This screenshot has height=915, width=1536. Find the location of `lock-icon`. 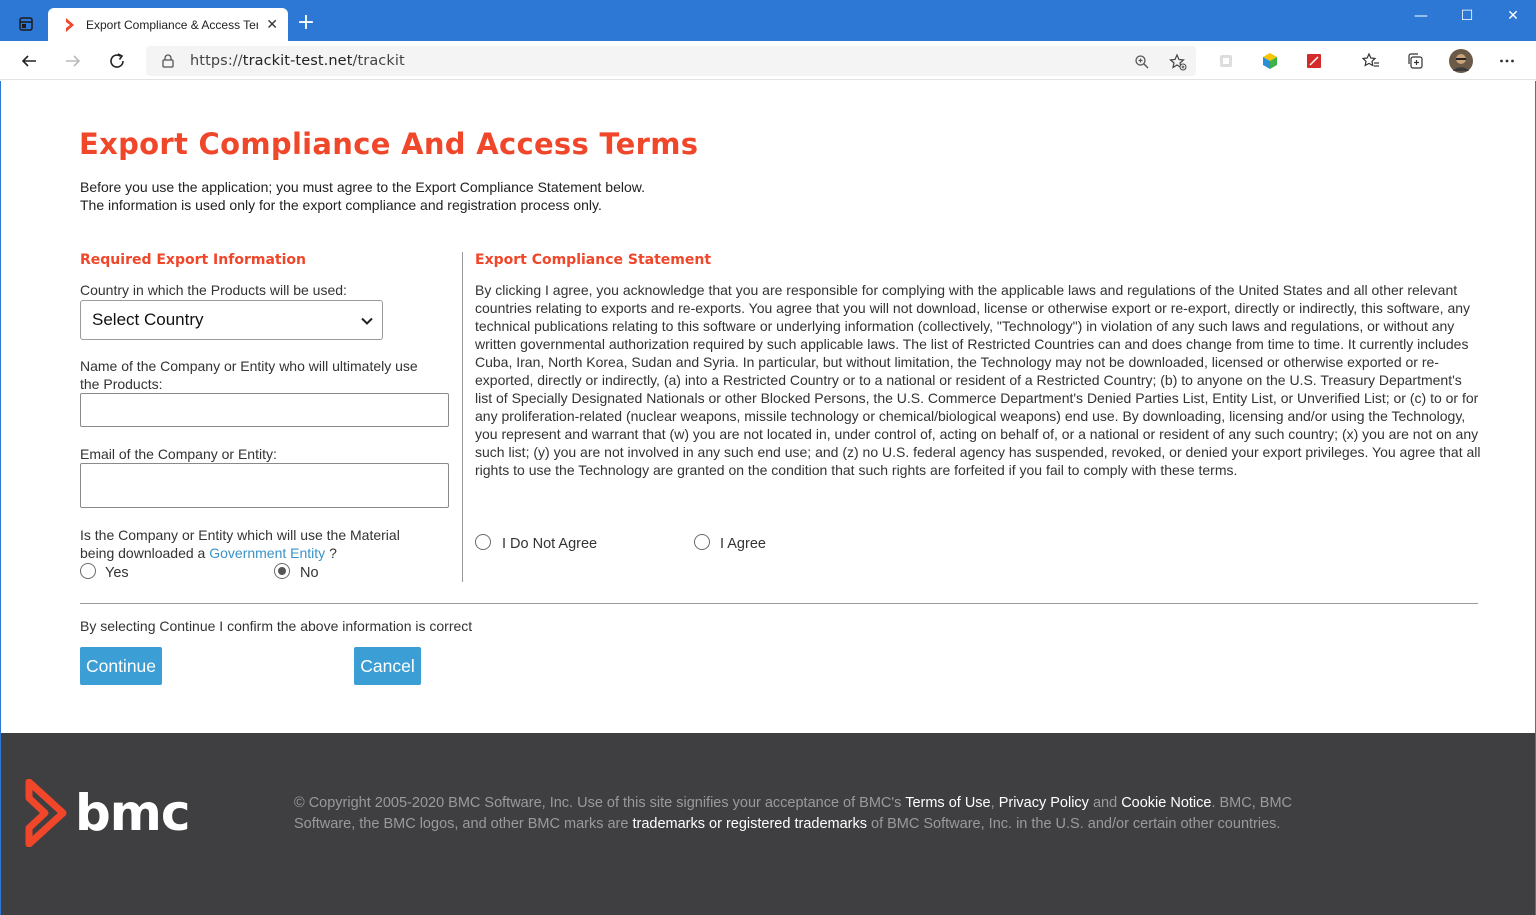

lock-icon is located at coordinates (168, 61).